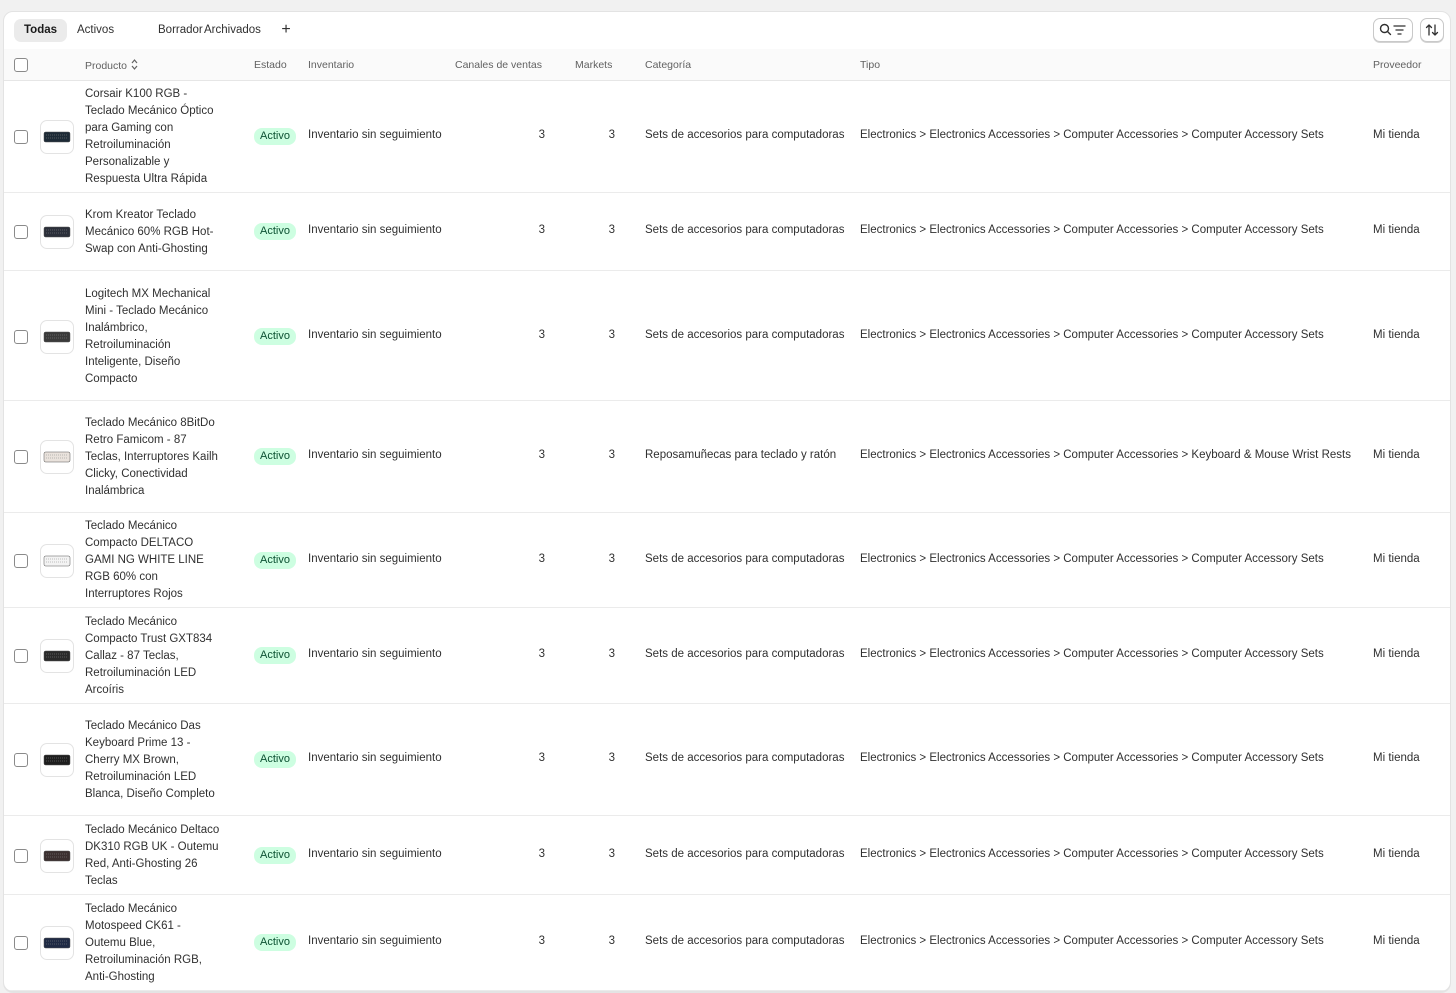  I want to click on column-header-product: Producto, so click(111, 65).